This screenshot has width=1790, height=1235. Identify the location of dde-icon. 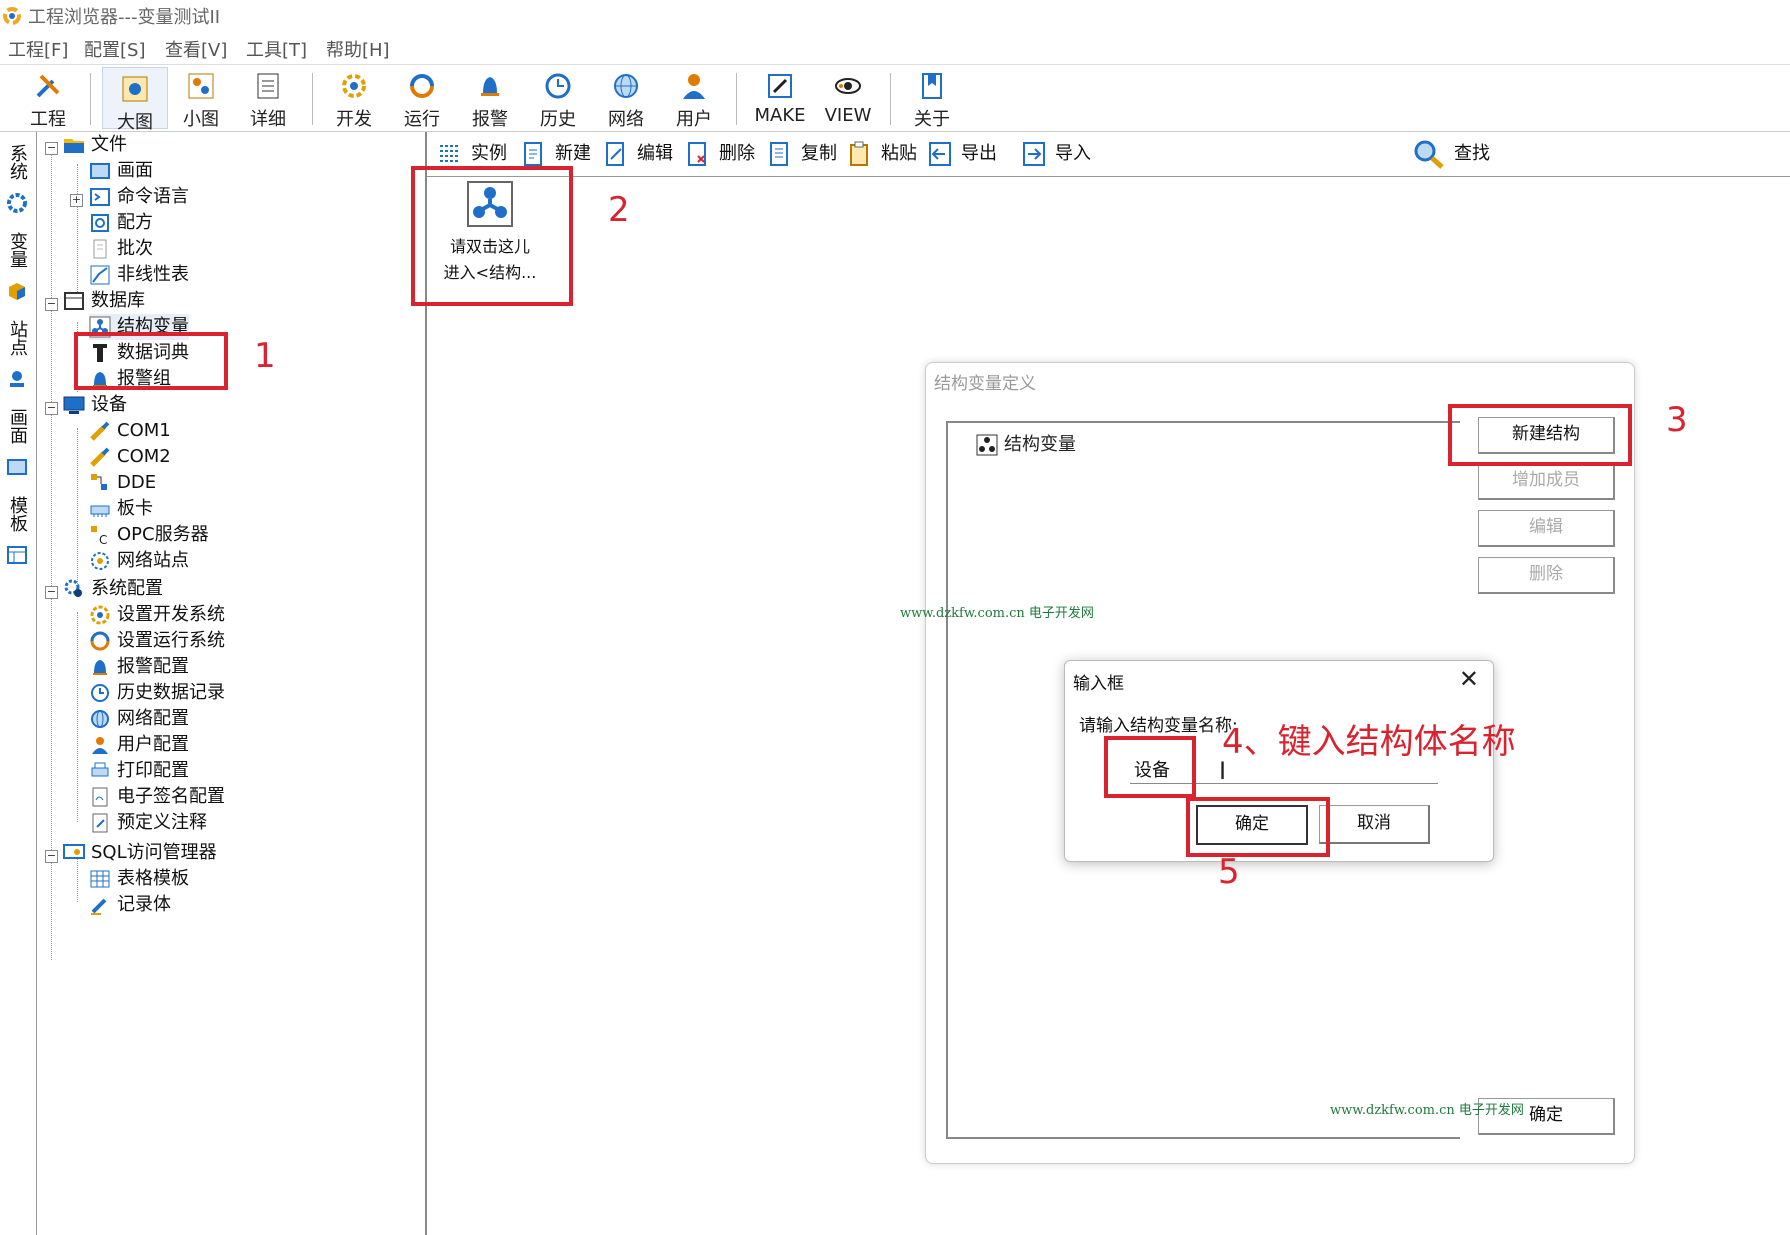
(99, 482).